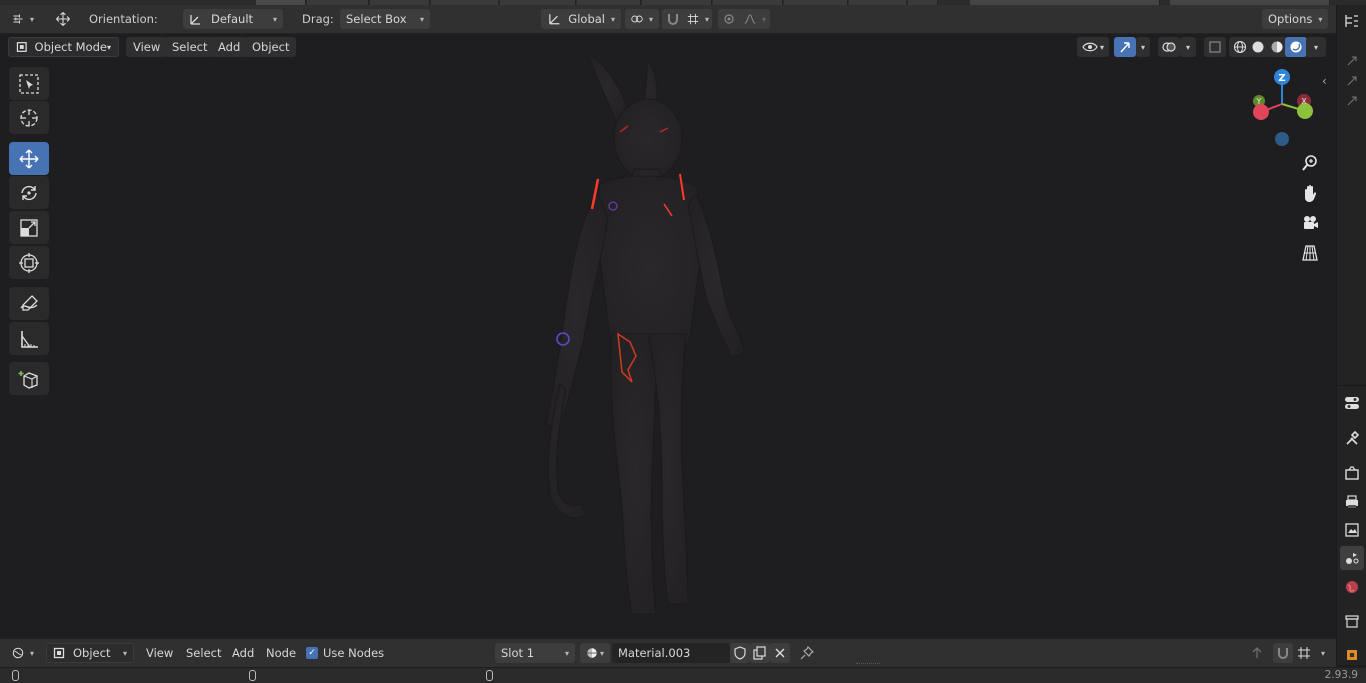  Describe the element at coordinates (554, 19) in the screenshot. I see `global-axes-icon` at that location.